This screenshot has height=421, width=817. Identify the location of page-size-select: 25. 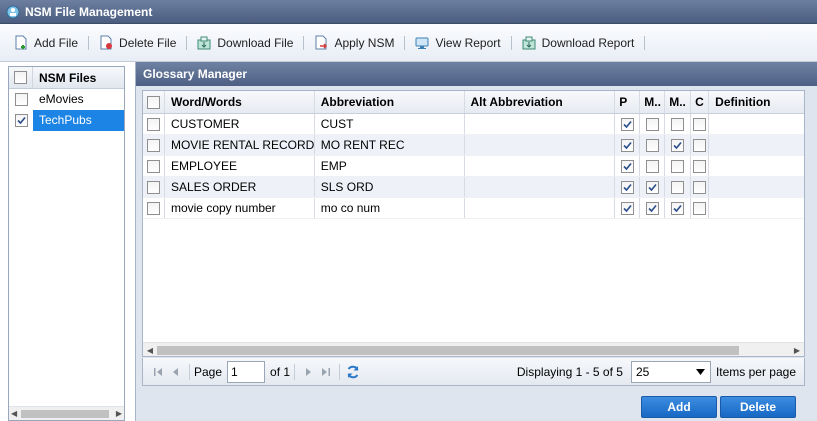
(670, 371).